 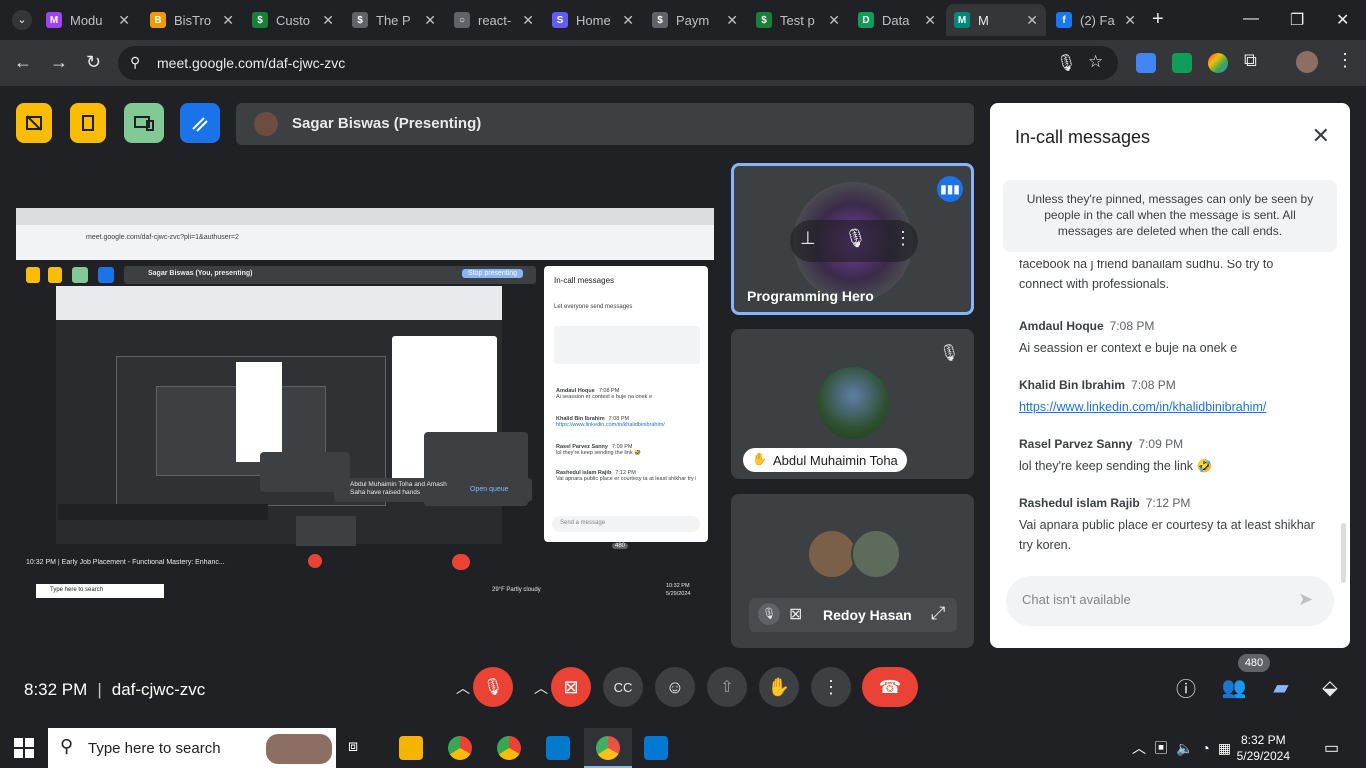 What do you see at coordinates (560, 20) in the screenshot?
I see `tab-favicon-icon: S` at bounding box center [560, 20].